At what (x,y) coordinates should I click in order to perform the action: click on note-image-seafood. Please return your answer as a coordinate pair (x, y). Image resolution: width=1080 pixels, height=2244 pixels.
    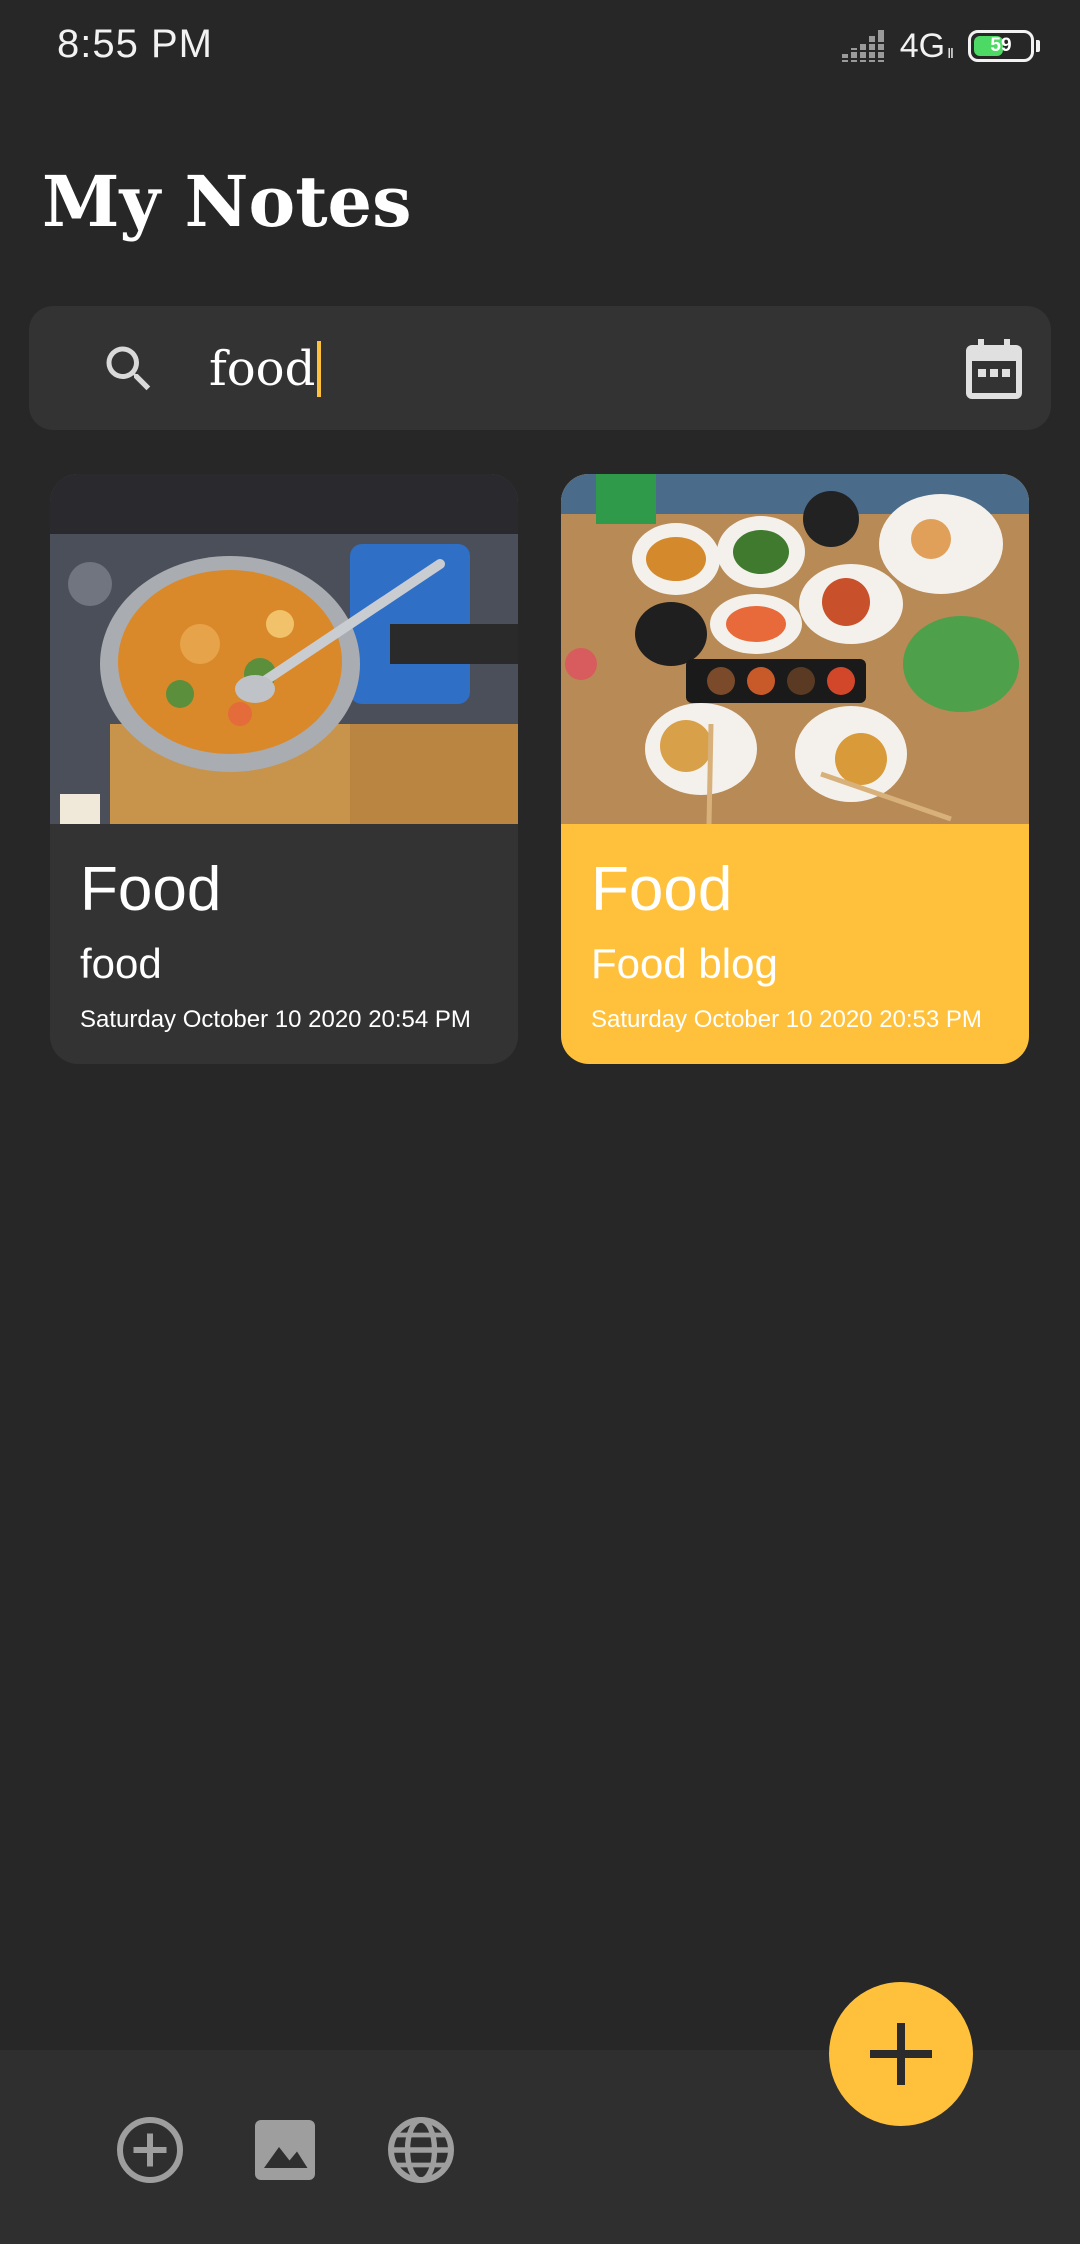
    Looking at the image, I should click on (795, 649).